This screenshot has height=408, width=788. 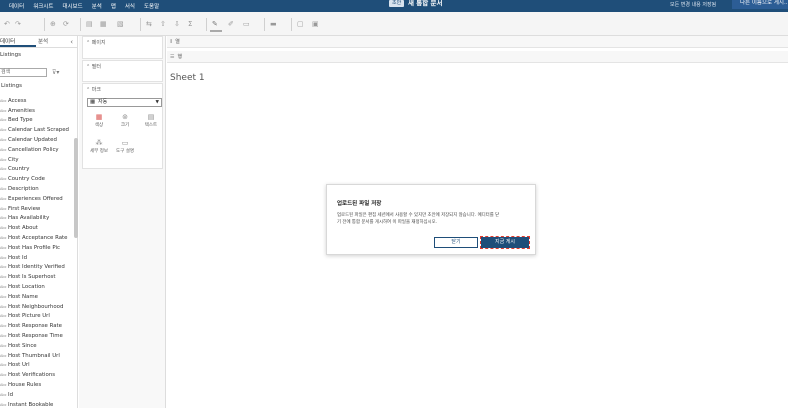 I want to click on datasource-name: Listings, so click(x=38, y=55).